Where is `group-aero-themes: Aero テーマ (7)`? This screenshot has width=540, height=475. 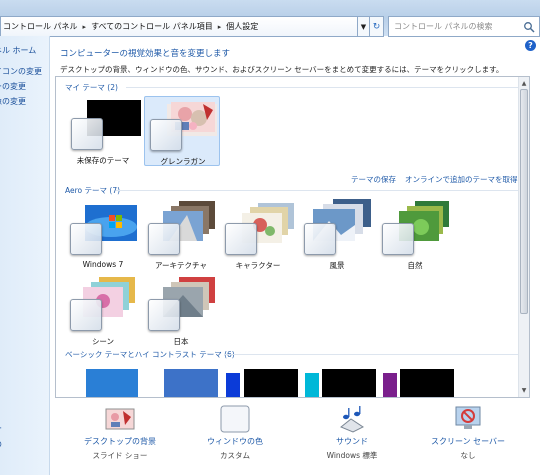 group-aero-themes: Aero テーマ (7) is located at coordinates (93, 190).